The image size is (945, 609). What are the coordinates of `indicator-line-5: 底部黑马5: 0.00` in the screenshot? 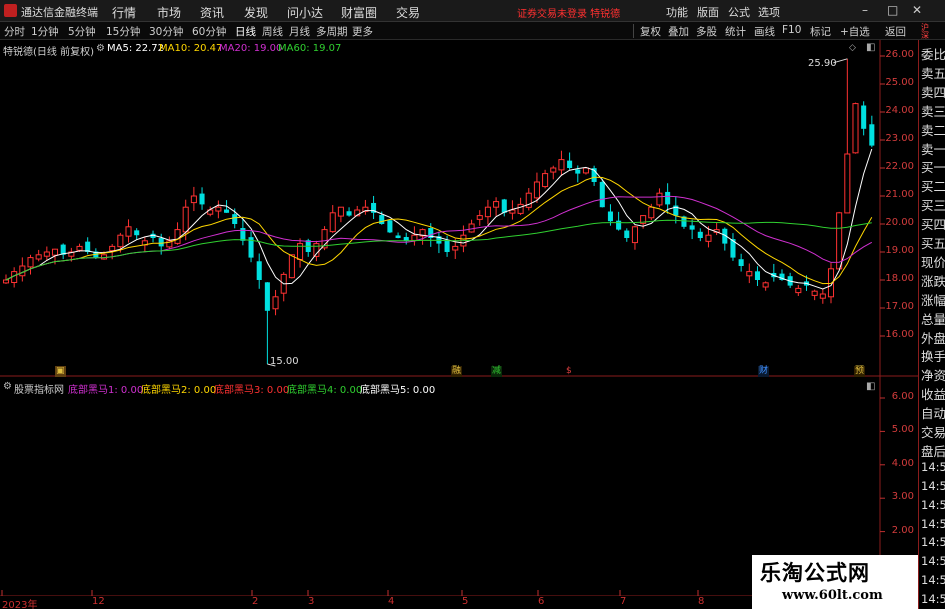 It's located at (398, 390).